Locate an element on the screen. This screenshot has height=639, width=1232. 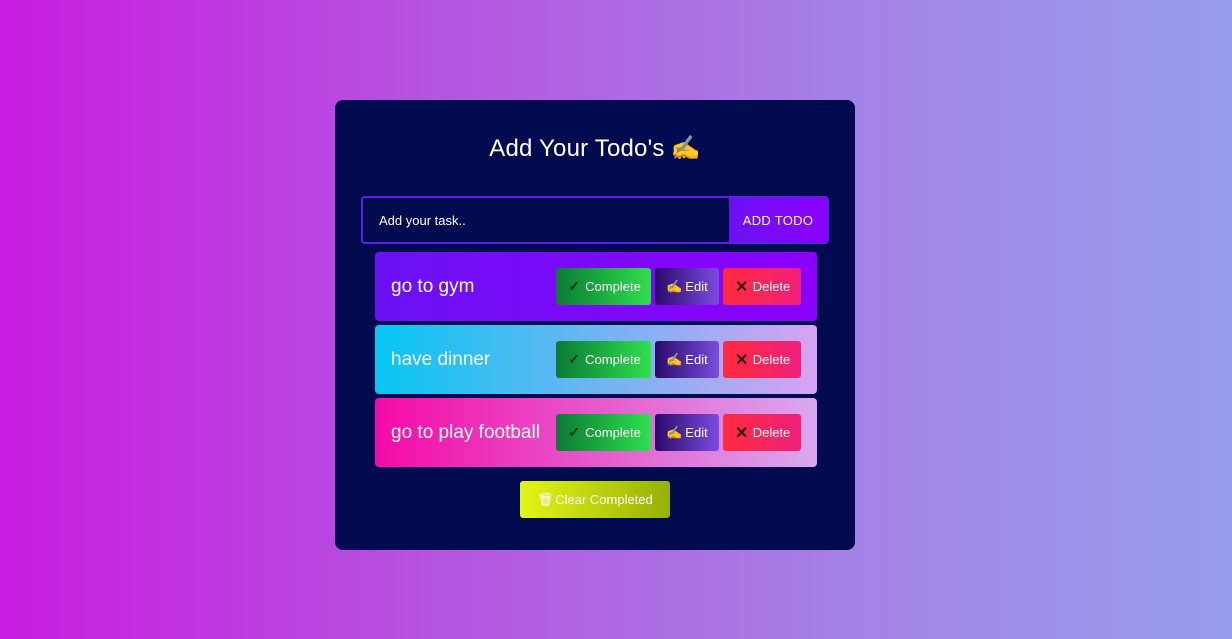
page-title: Add Your Todo's ✍ is located at coordinates (595, 148).